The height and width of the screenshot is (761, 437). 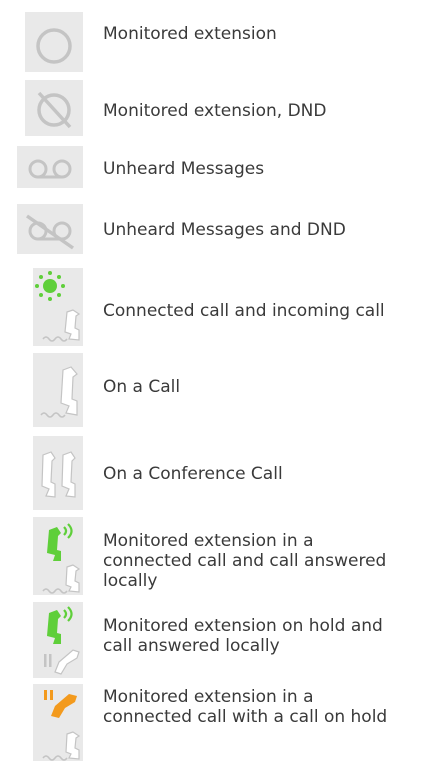 What do you see at coordinates (58, 722) in the screenshot?
I see `call-on-hold-icon` at bounding box center [58, 722].